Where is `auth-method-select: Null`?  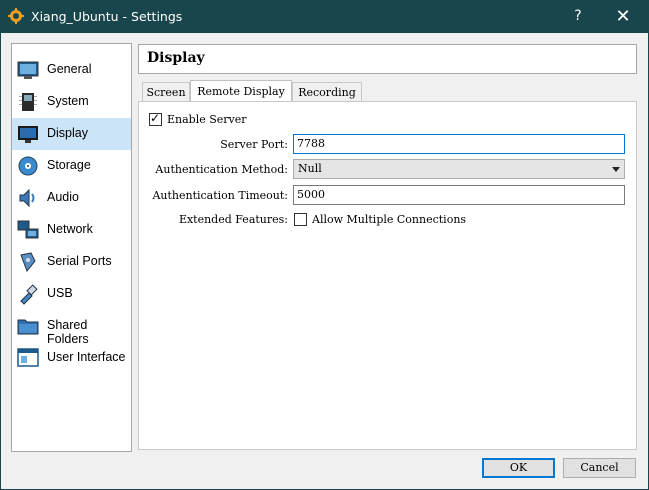 auth-method-select: Null is located at coordinates (459, 169).